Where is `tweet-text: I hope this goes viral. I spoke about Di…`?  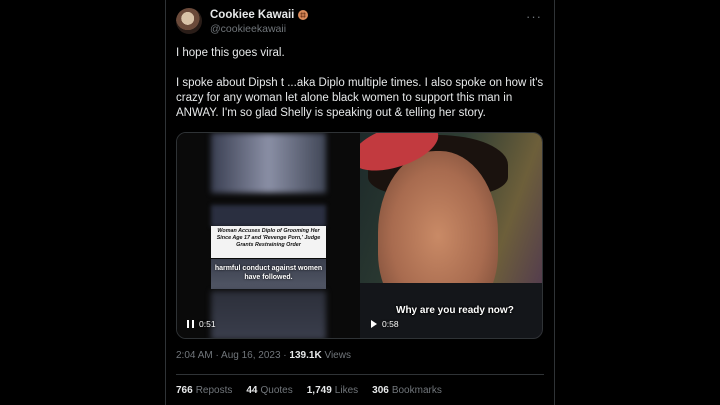 tweet-text: I hope this goes viral. I spoke about Di… is located at coordinates (362, 91).